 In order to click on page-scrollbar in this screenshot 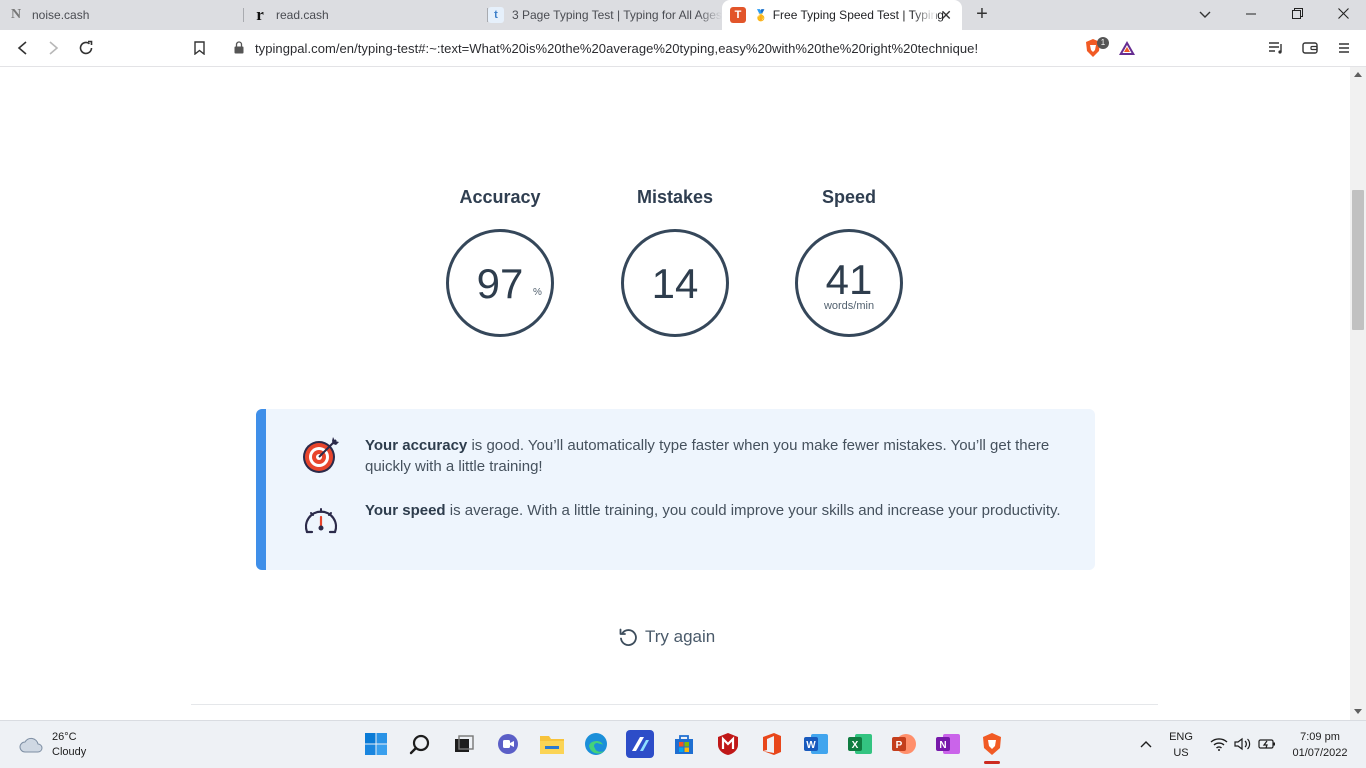, I will do `click(1358, 393)`.